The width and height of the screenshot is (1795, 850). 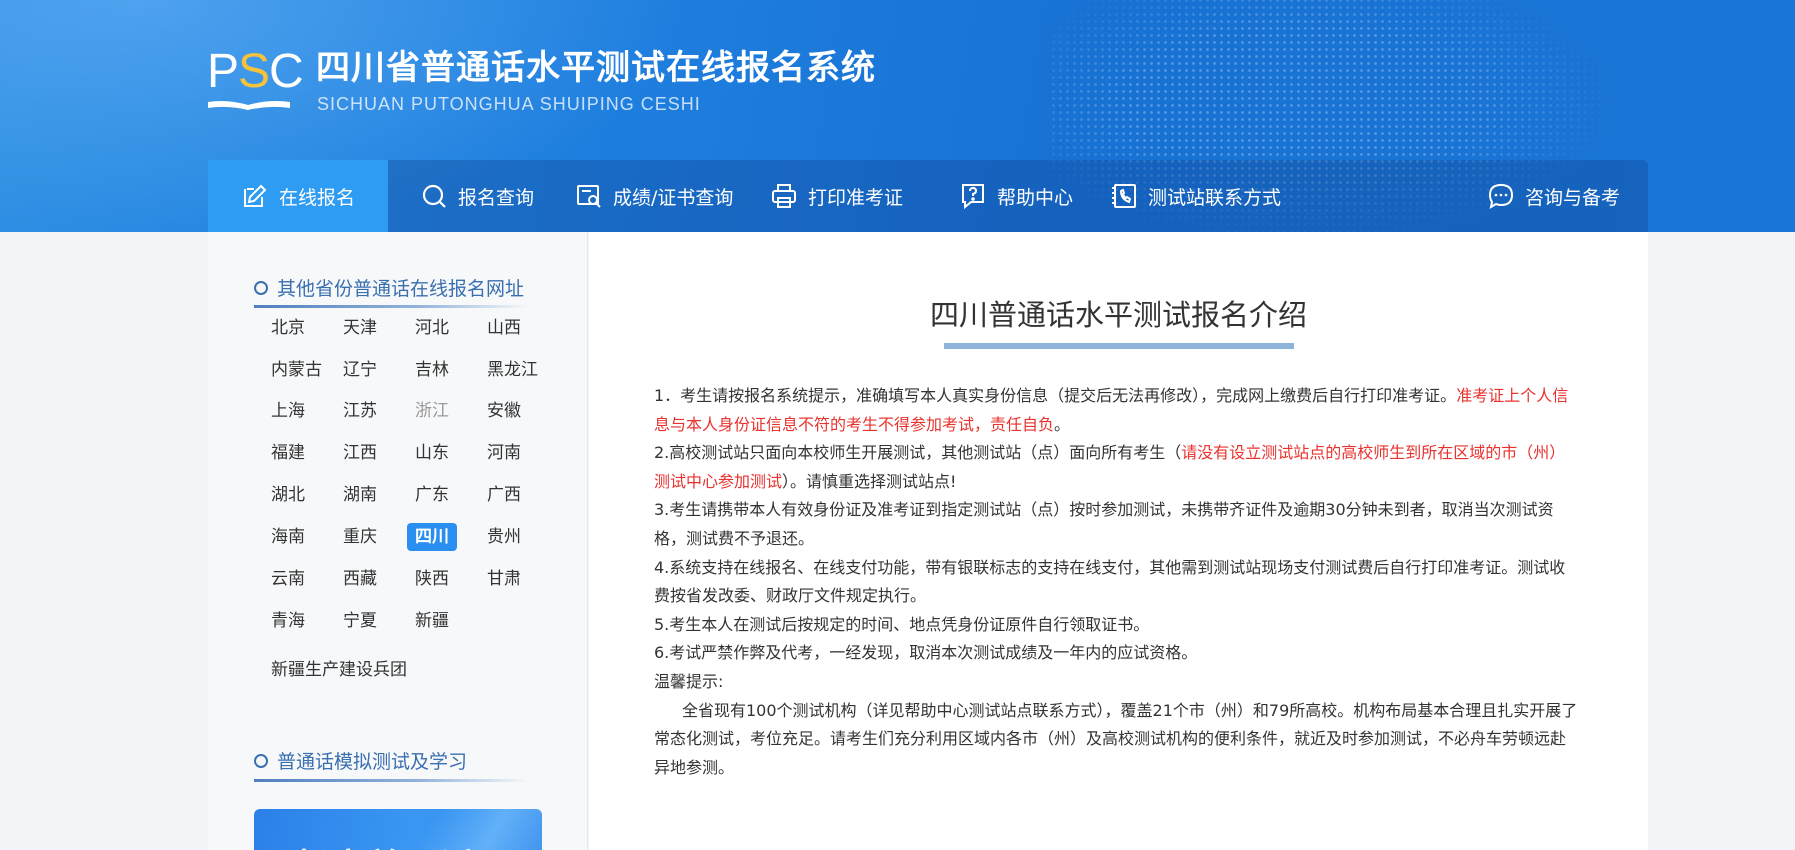 What do you see at coordinates (339, 670) in the screenshot?
I see `province-link-xpcc: 新疆生产建设兵团` at bounding box center [339, 670].